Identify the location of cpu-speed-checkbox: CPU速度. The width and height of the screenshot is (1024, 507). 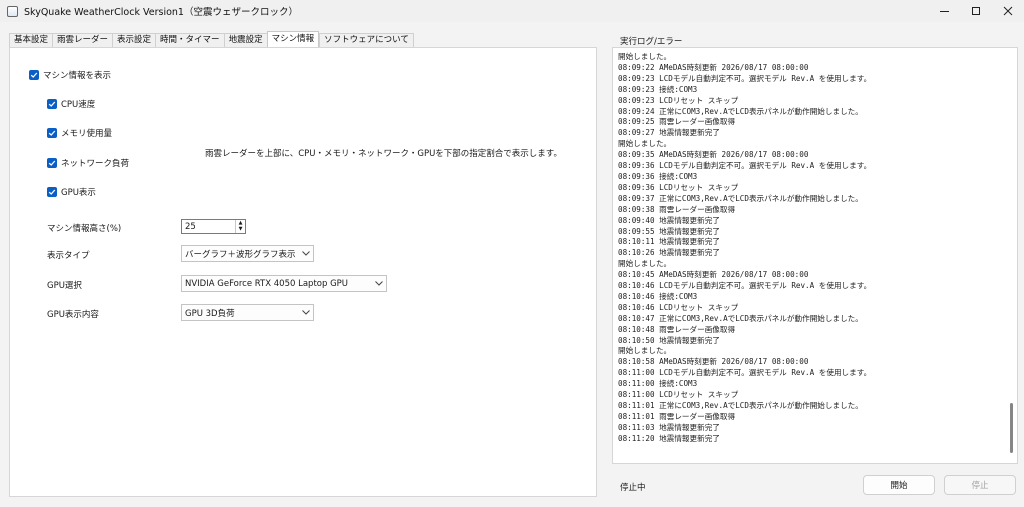
(71, 104).